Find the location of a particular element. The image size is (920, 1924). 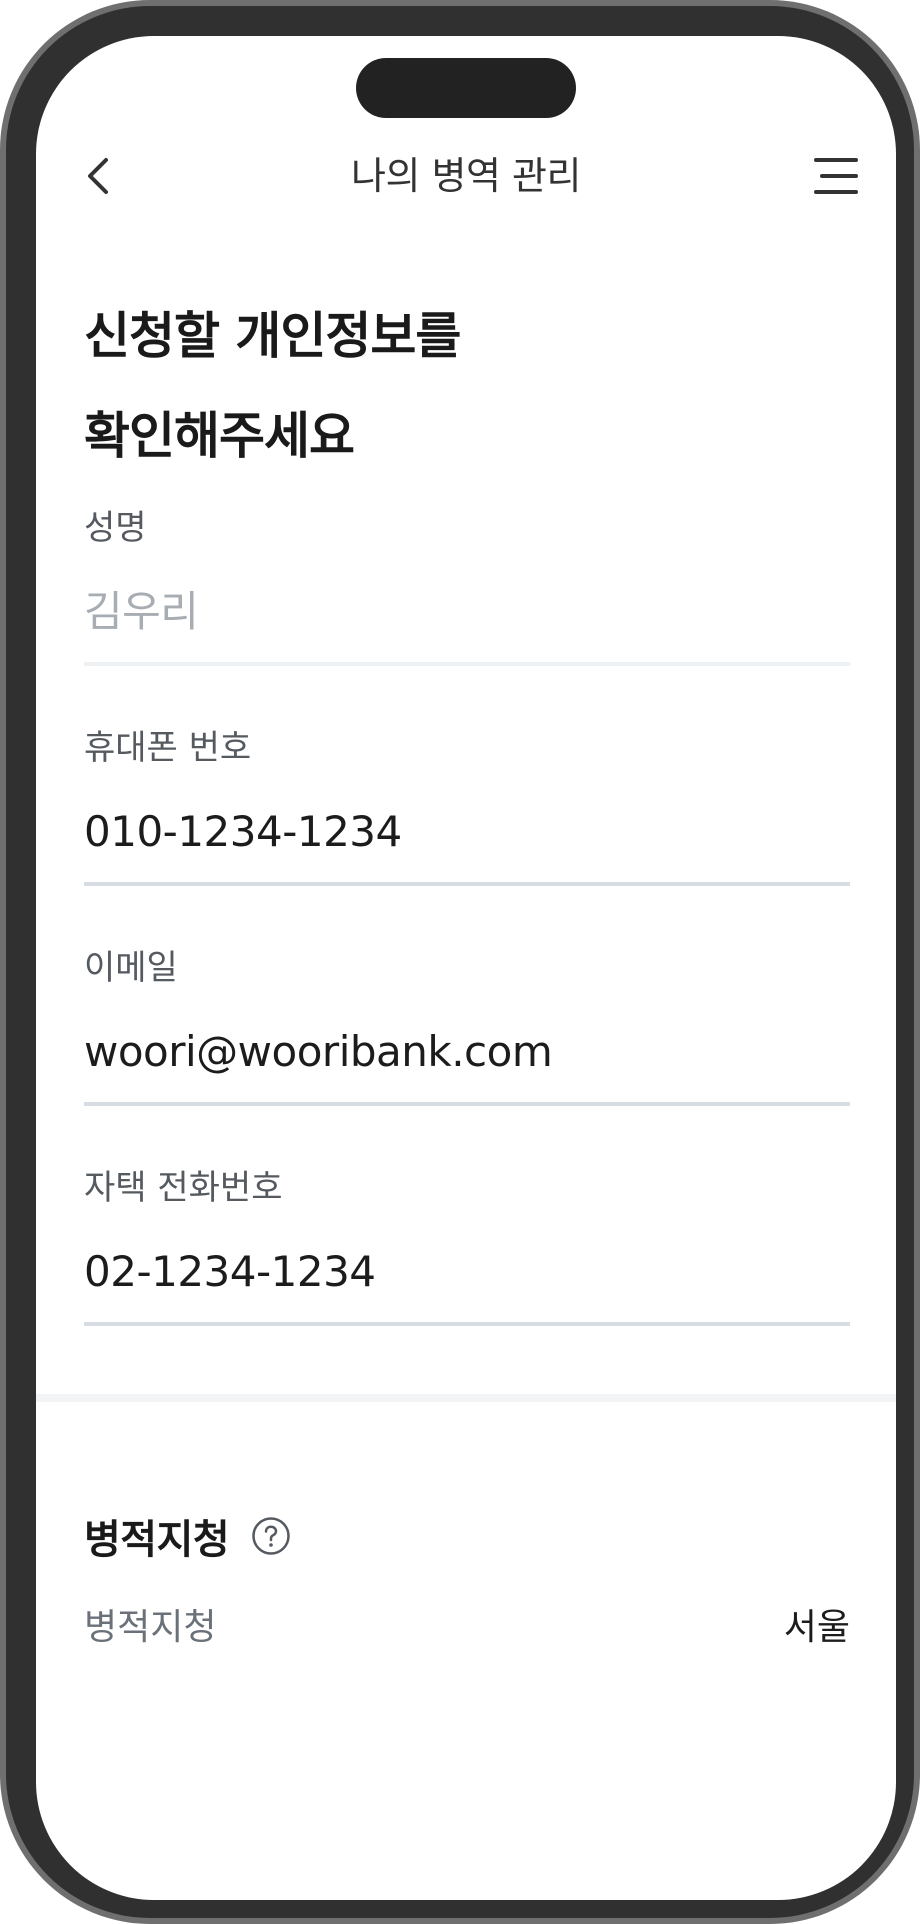

home-phone-field: 자택 전화번호 02-1234-1234 is located at coordinates (467, 1246).